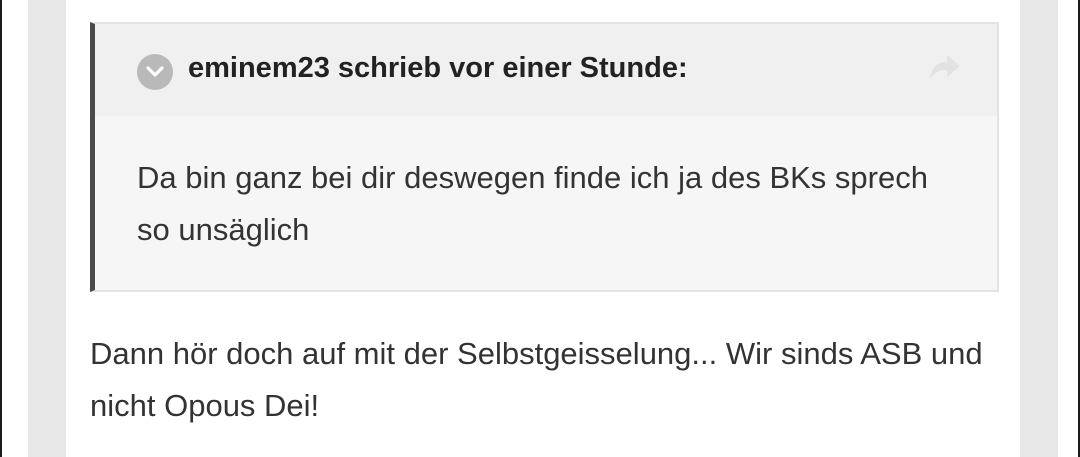 The height and width of the screenshot is (457, 1080). What do you see at coordinates (945, 67) in the screenshot?
I see `share-arrow-icon` at bounding box center [945, 67].